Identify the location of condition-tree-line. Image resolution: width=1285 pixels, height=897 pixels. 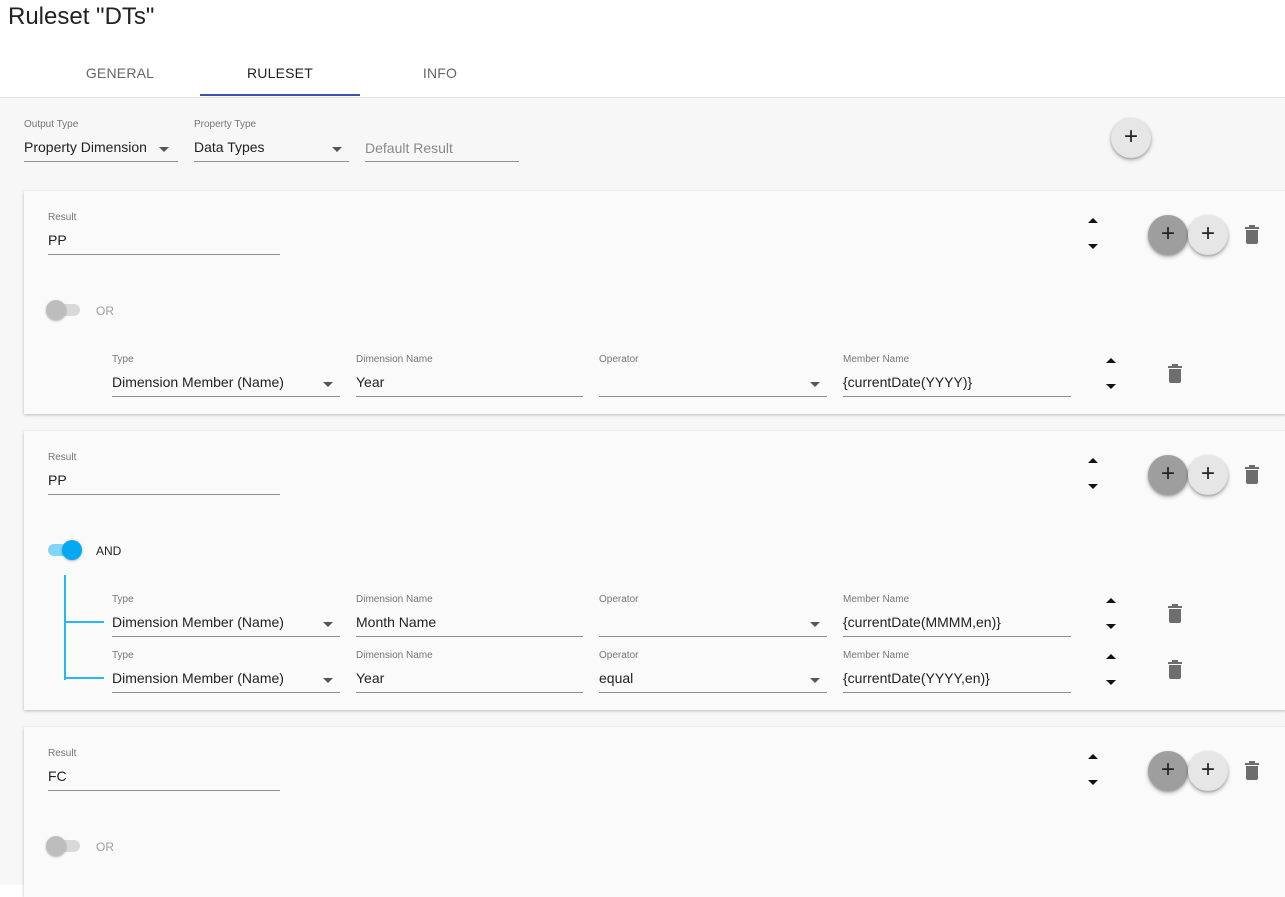
(65, 627).